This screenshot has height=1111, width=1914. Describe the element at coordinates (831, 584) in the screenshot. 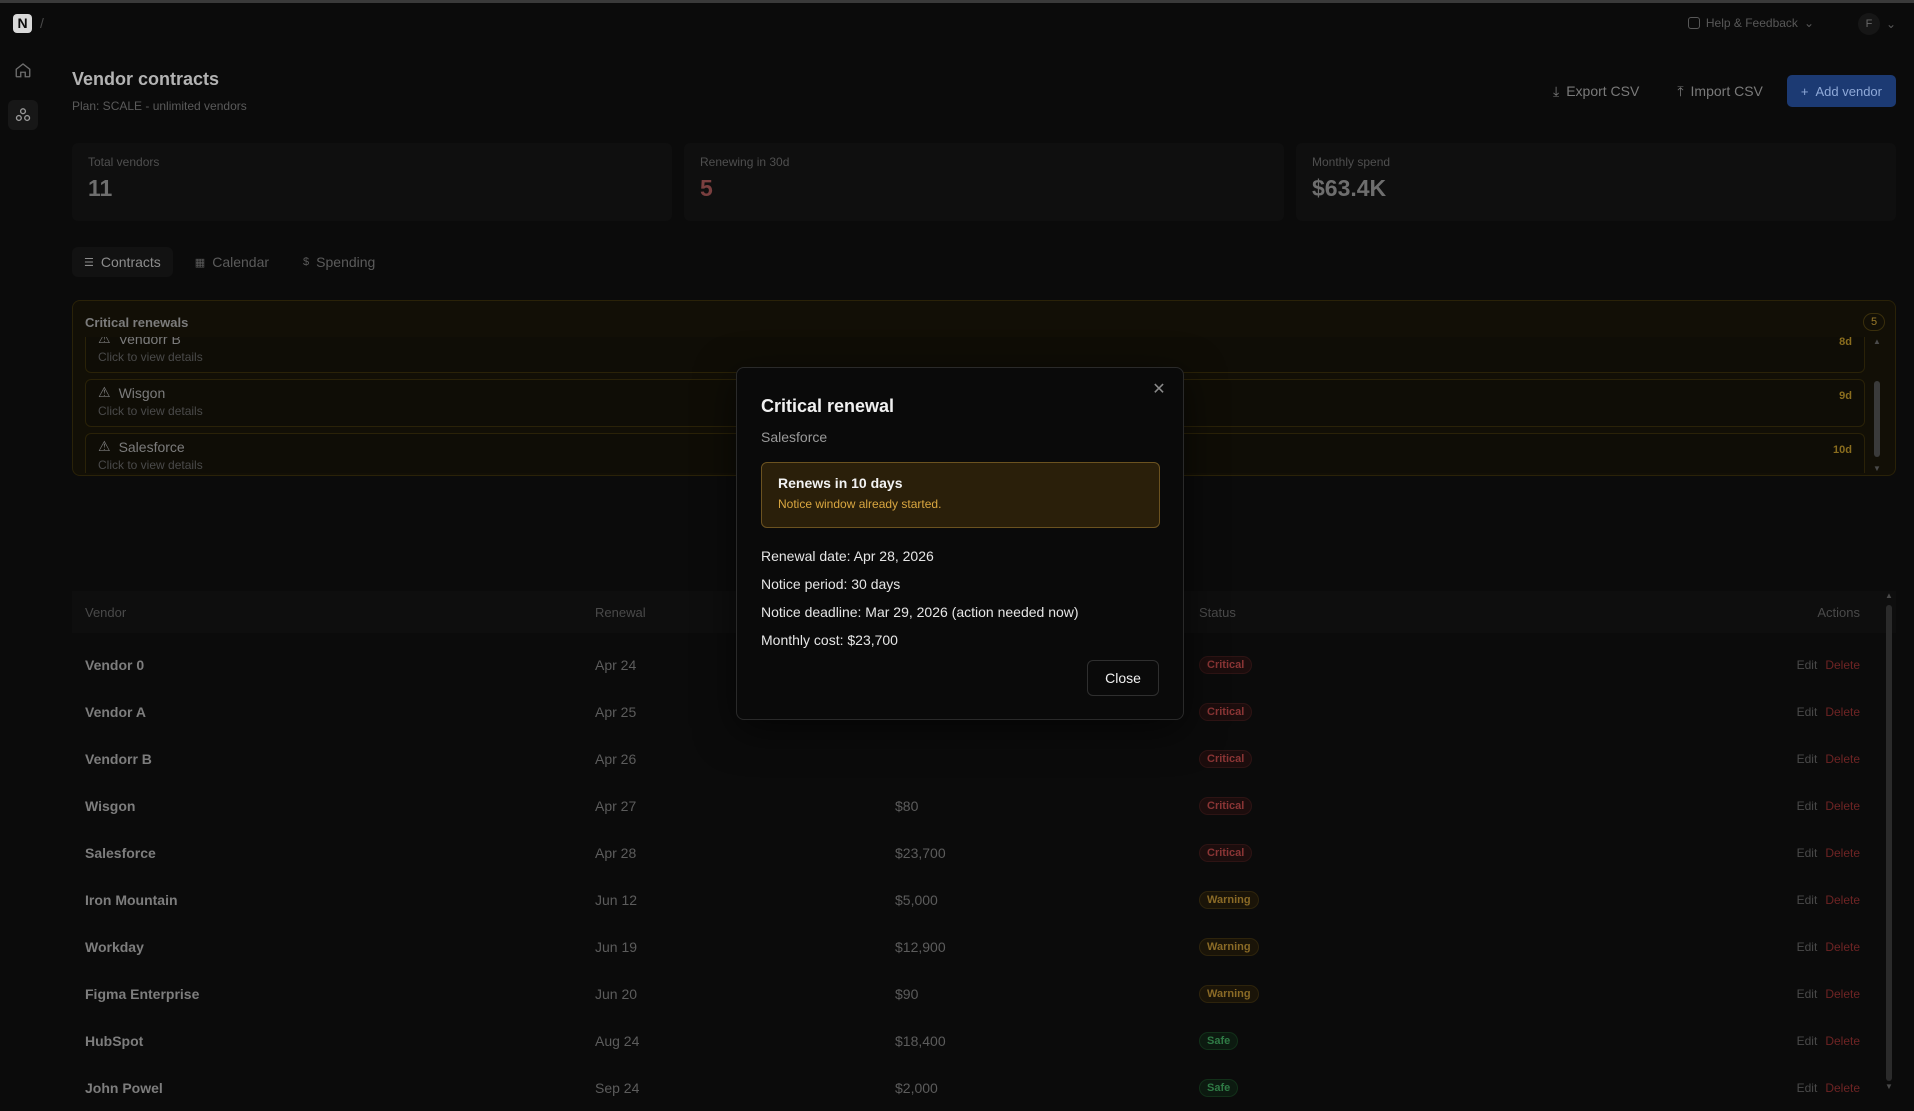

I see `notice-period: Notice period: 30 days` at that location.